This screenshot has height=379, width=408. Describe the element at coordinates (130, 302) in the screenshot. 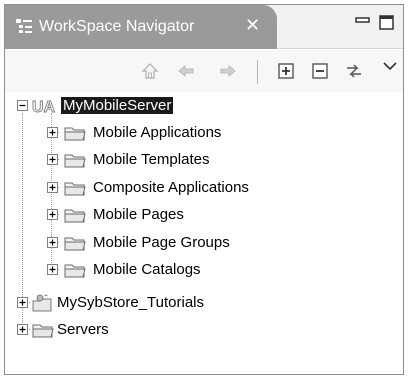

I see `tree-node-label: MySybStore_Tutorials` at that location.